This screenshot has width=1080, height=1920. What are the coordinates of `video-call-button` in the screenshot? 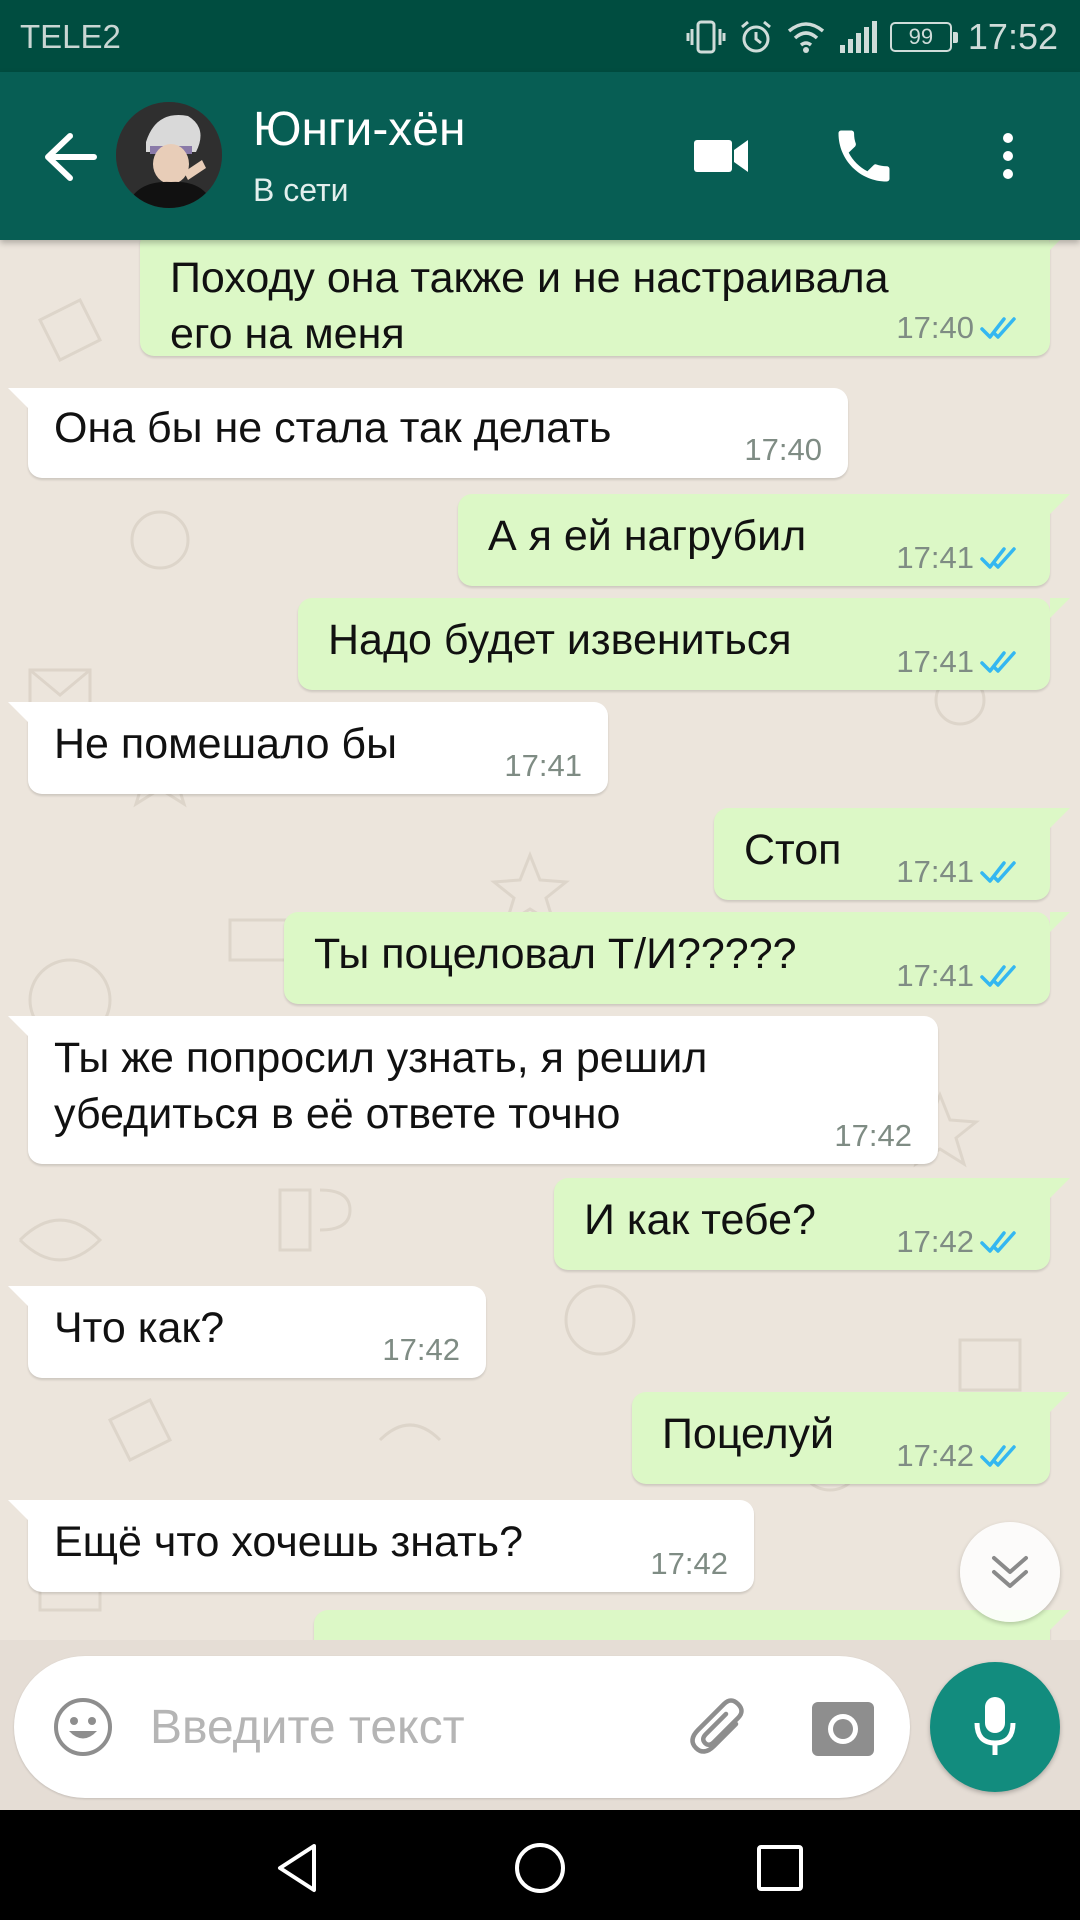 It's located at (722, 156).